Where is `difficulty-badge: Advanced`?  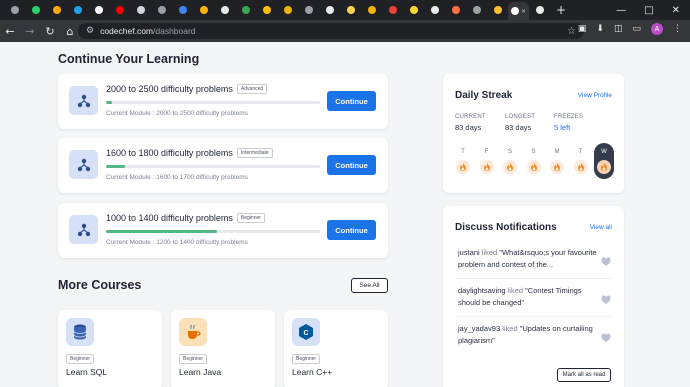
difficulty-badge: Advanced is located at coordinates (252, 89).